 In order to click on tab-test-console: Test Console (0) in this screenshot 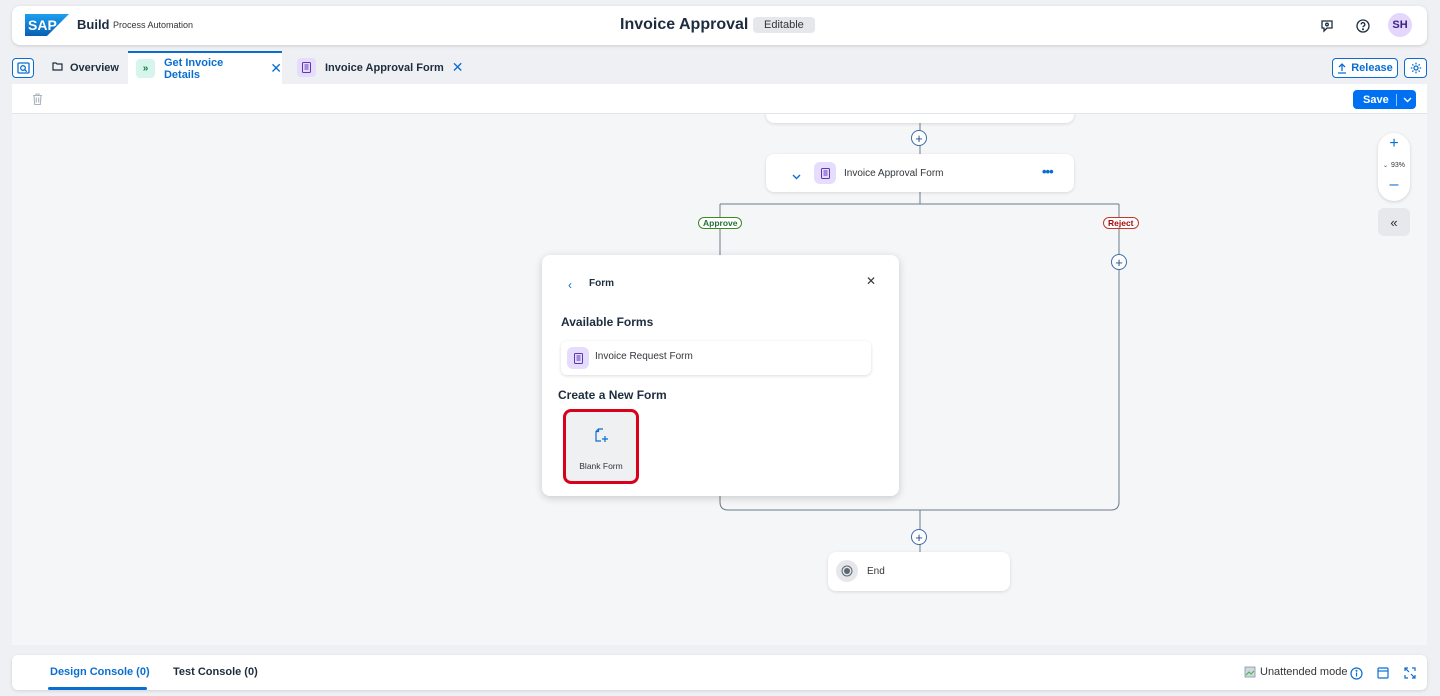, I will do `click(215, 672)`.